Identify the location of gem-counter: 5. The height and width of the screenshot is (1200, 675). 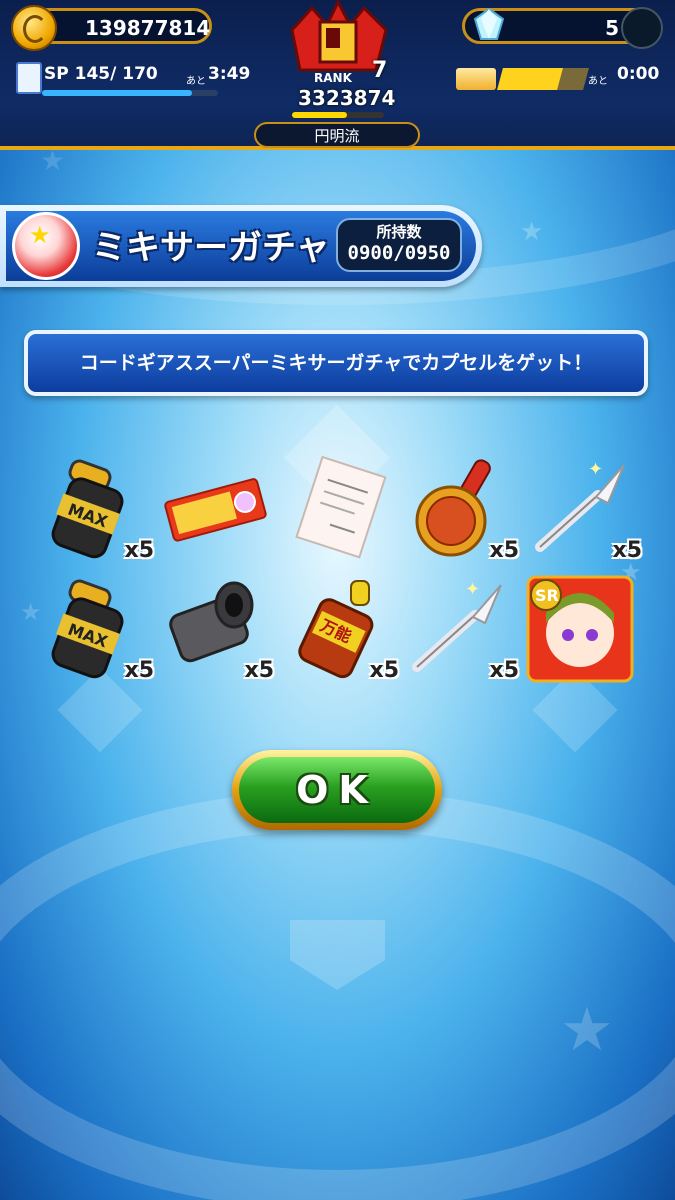
(562, 28).